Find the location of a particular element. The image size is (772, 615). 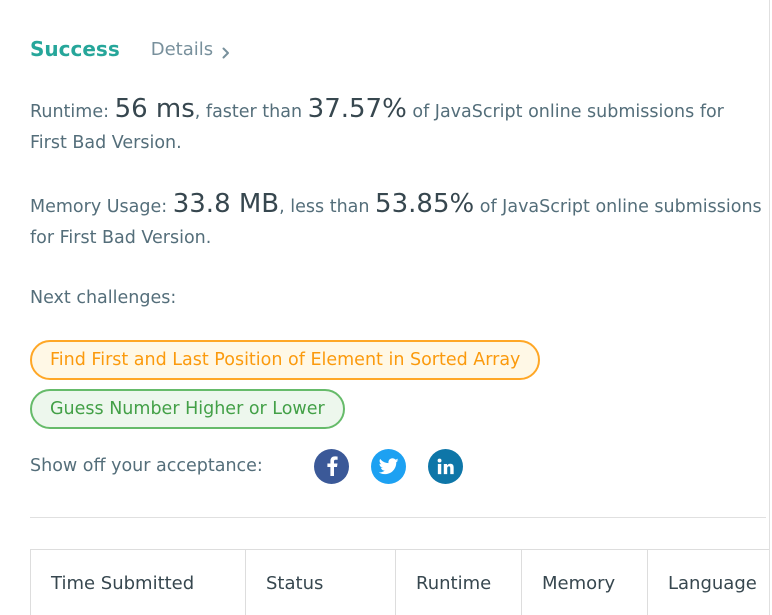

next-challenge-easy: Guess Number Higher or Lower is located at coordinates (187, 409).